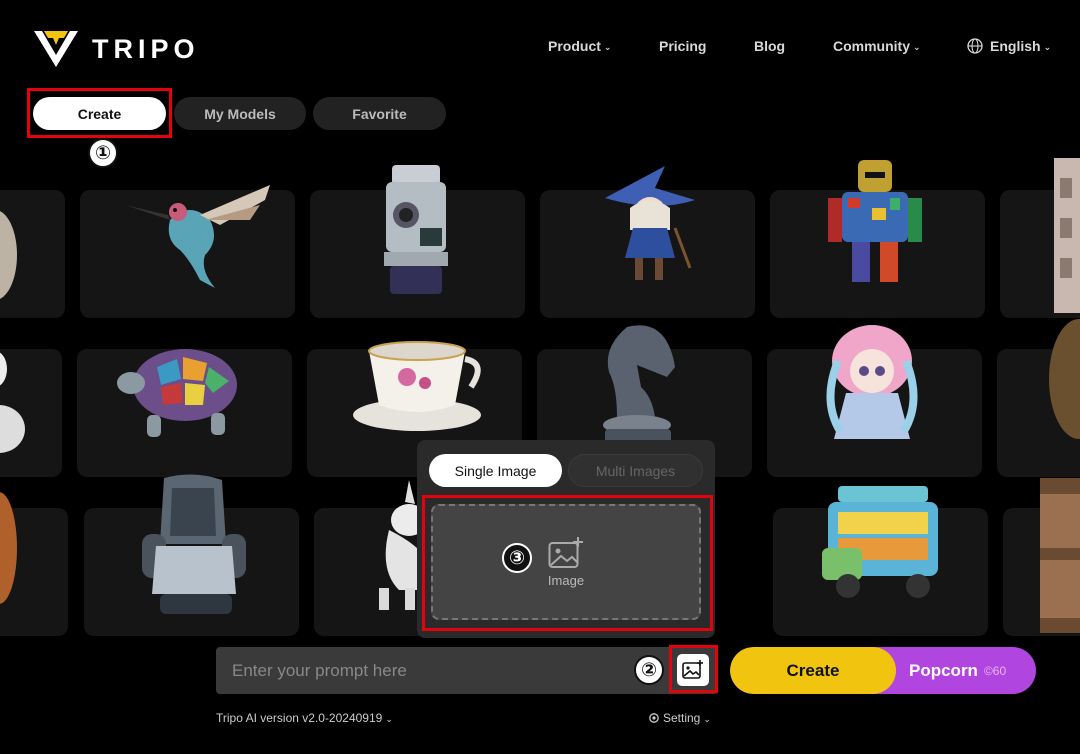 The image size is (1080, 754). What do you see at coordinates (943, 670) in the screenshot?
I see `popcorn-label: Popcorn` at bounding box center [943, 670].